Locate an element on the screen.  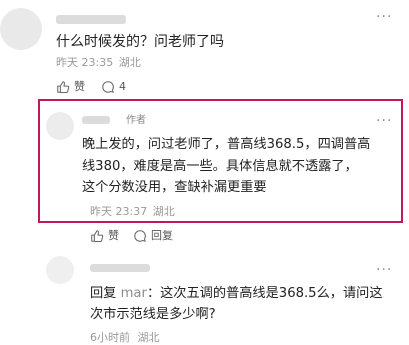
reply-prefix: 回复 is located at coordinates (103, 293).